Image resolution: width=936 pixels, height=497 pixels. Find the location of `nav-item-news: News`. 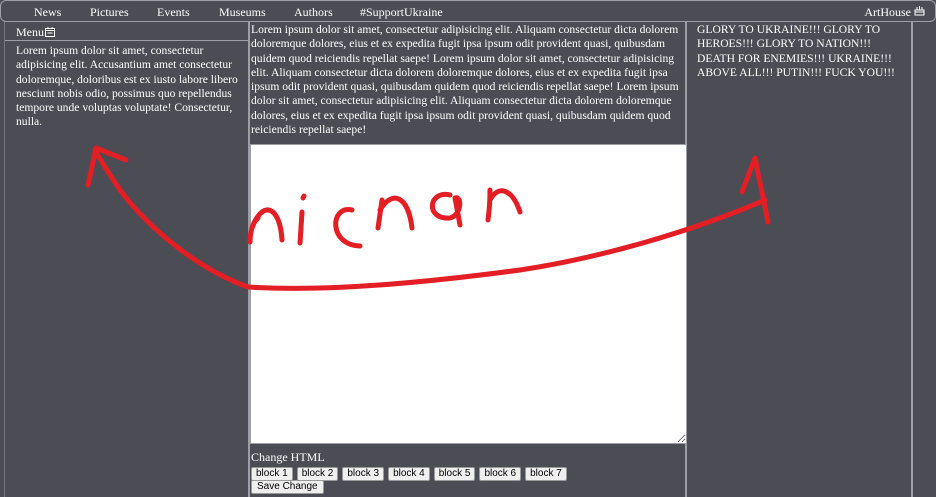

nav-item-news: News is located at coordinates (47, 12).